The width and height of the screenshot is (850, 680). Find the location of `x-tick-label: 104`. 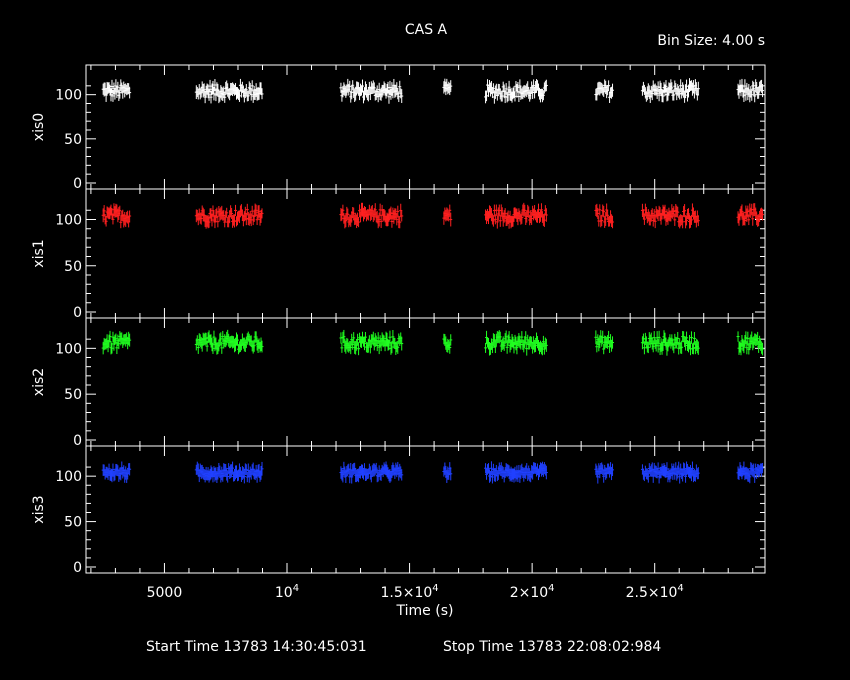

x-tick-label: 104 is located at coordinates (287, 592).